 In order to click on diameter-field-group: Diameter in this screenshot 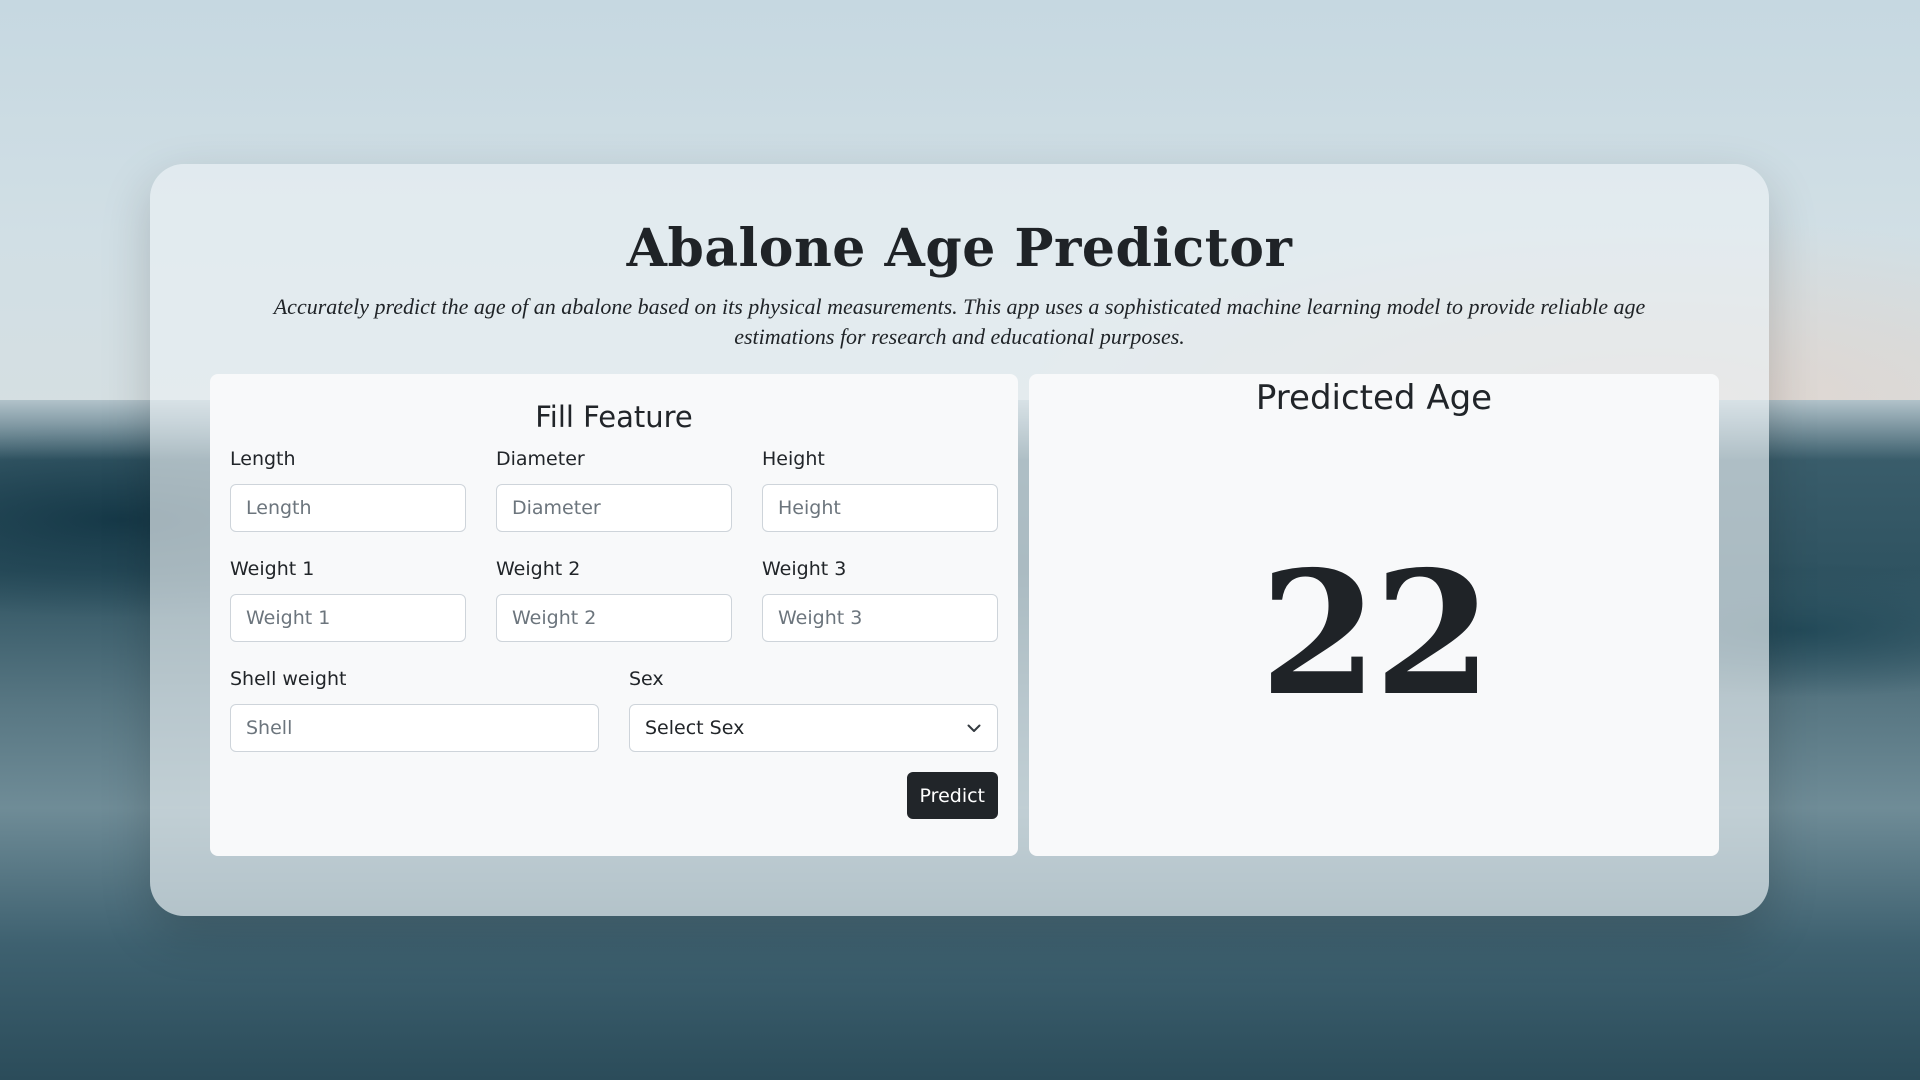, I will do `click(614, 489)`.